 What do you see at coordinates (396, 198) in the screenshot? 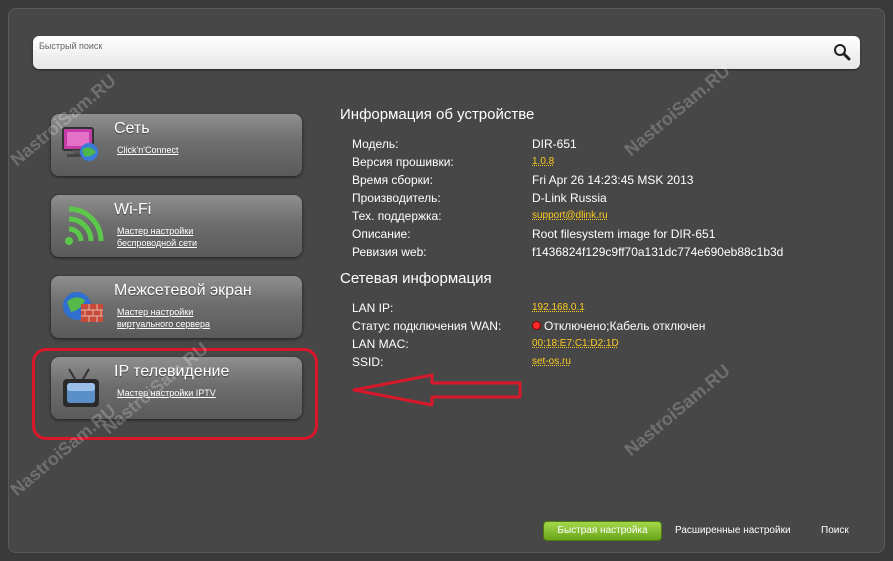
I see `info-label: Производитель:` at bounding box center [396, 198].